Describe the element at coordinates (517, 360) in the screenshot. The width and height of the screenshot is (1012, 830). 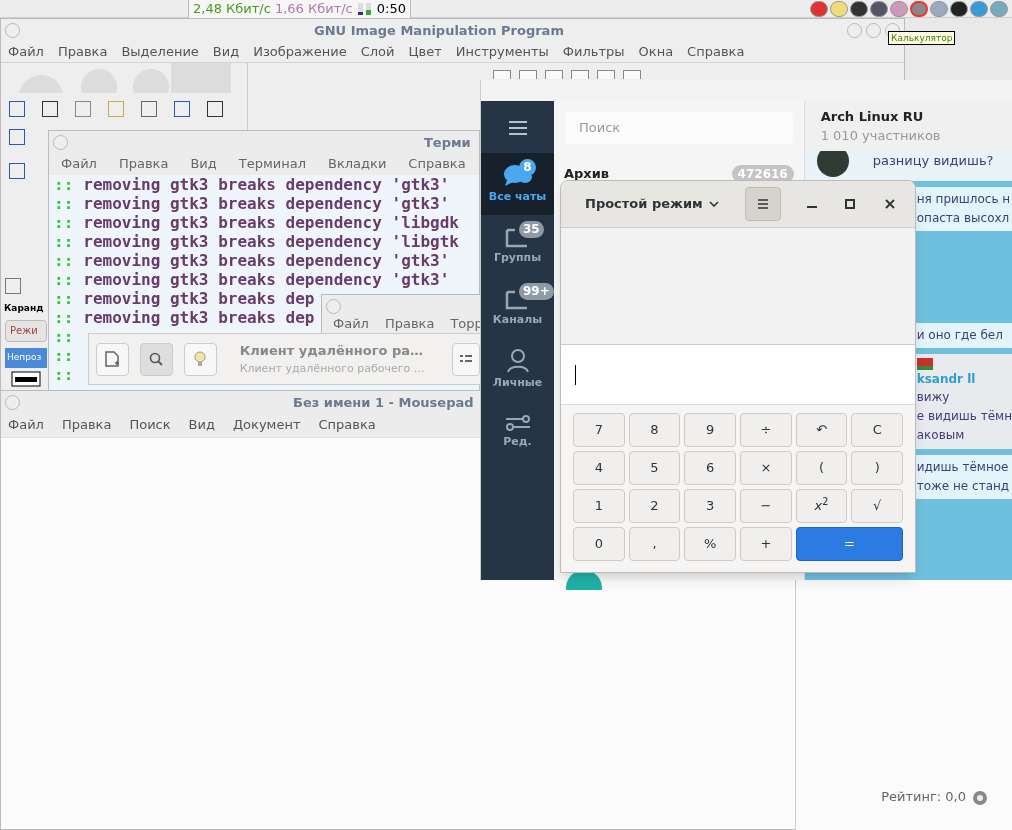
I see `person-icon` at that location.